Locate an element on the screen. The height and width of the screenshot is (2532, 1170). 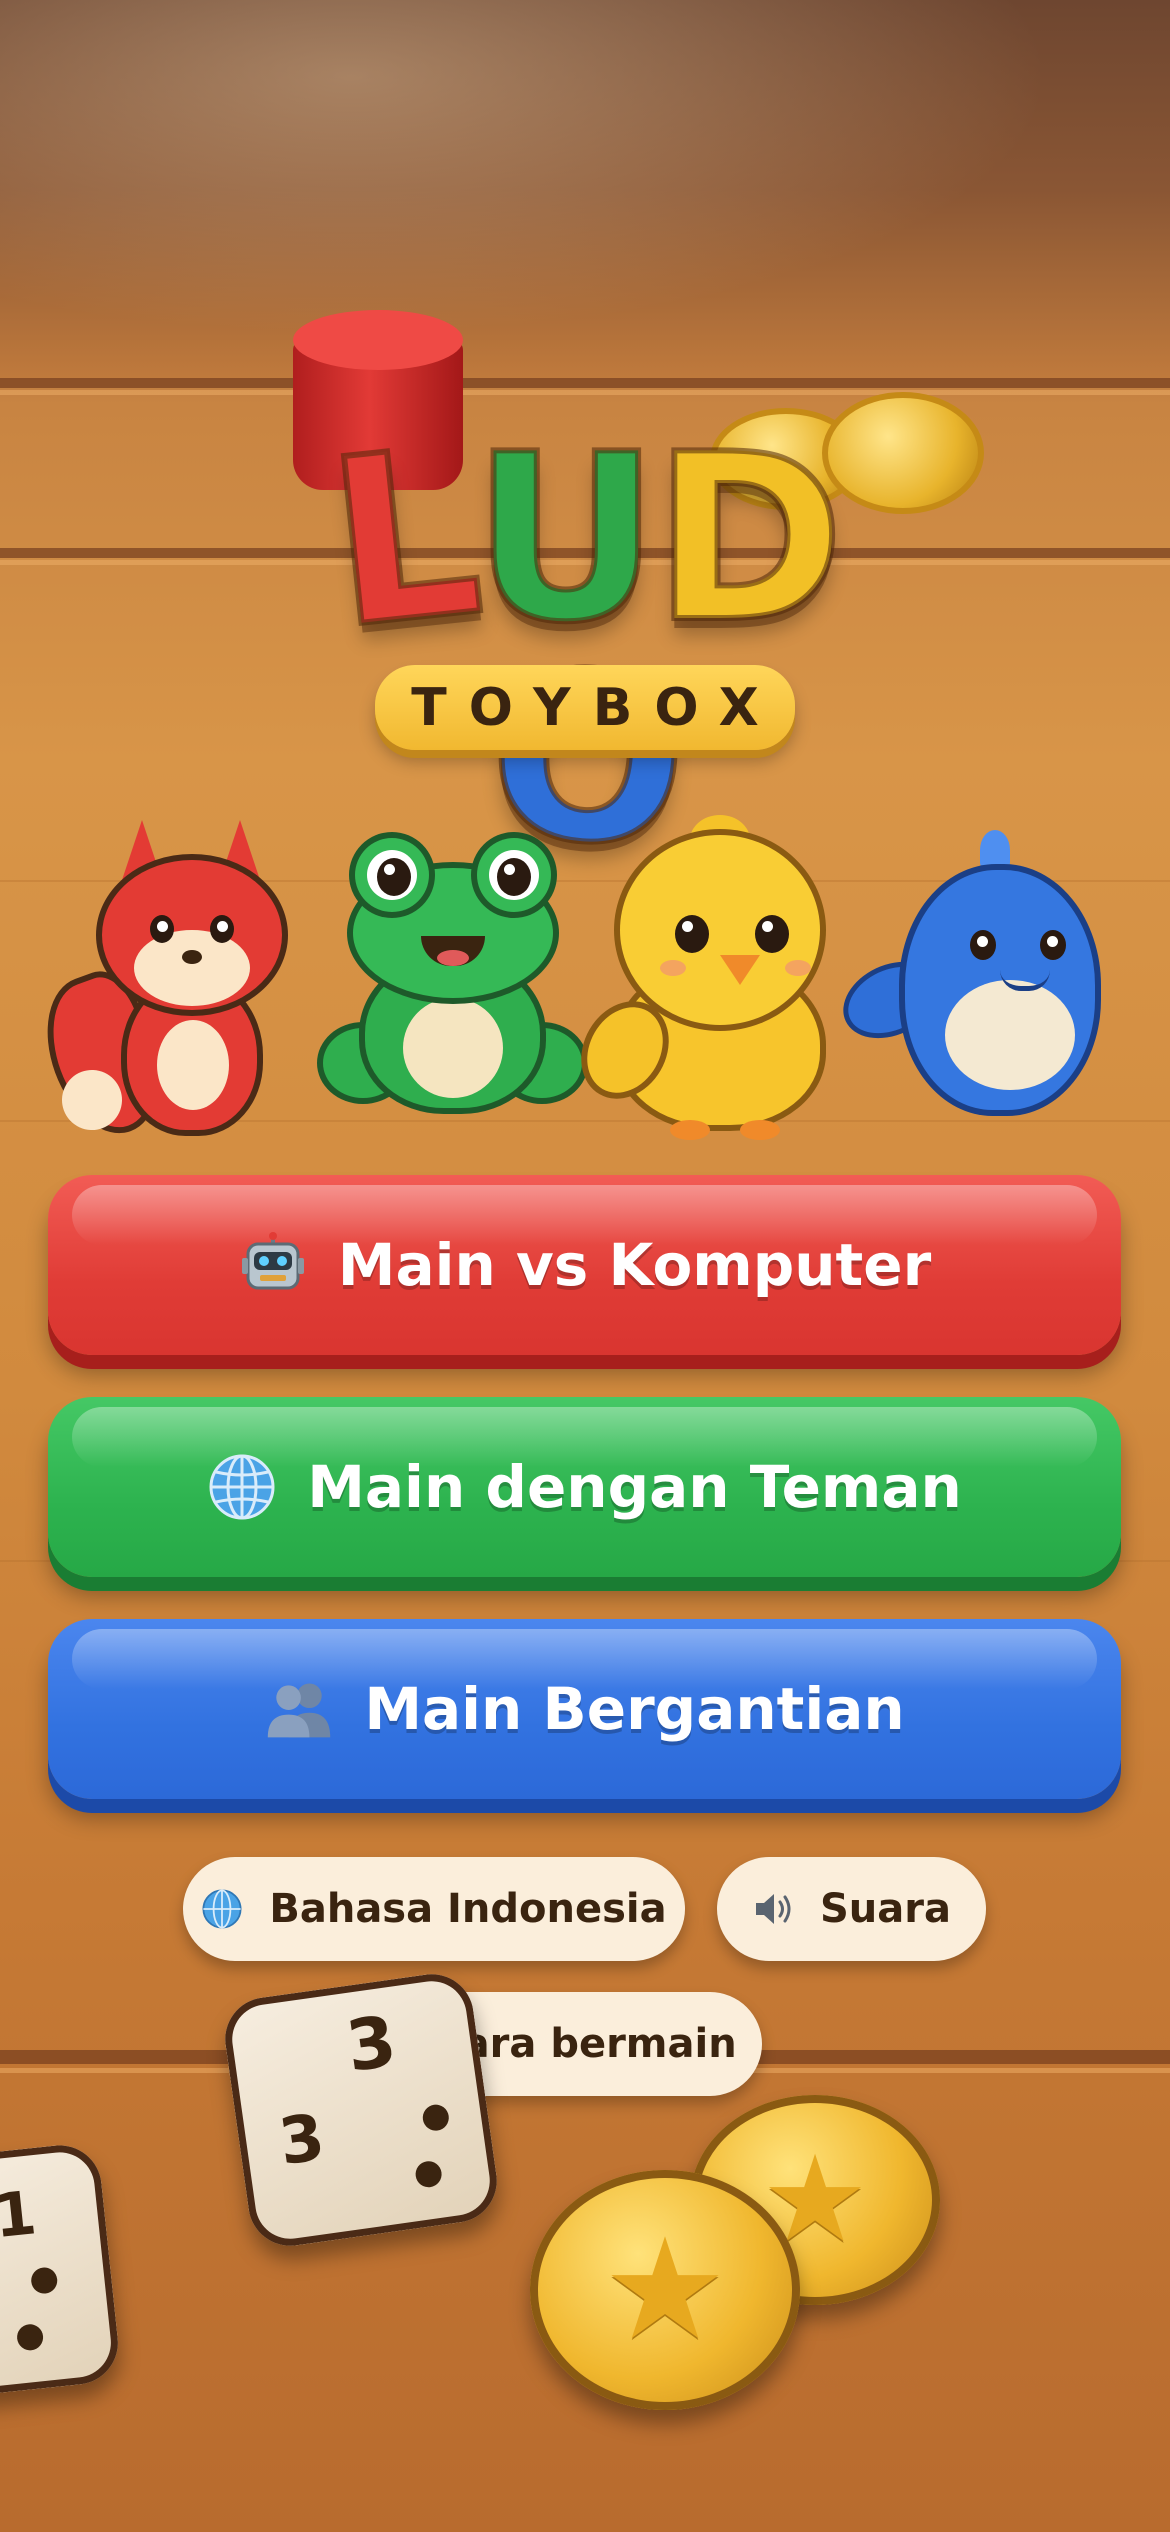
logo-letter: U is located at coordinates (565, 539).